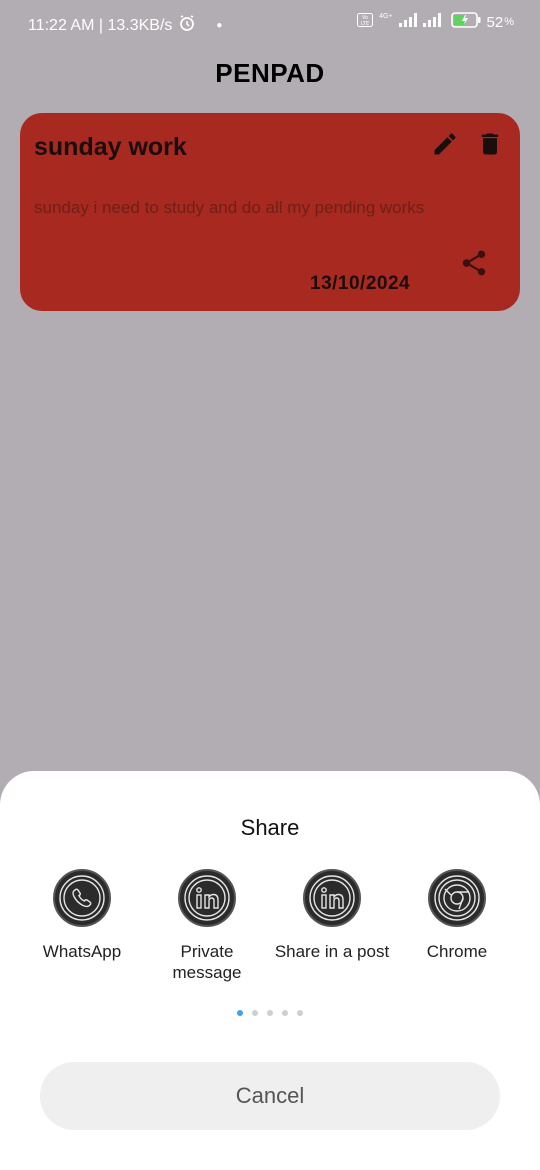  I want to click on share-button, so click(474, 265).